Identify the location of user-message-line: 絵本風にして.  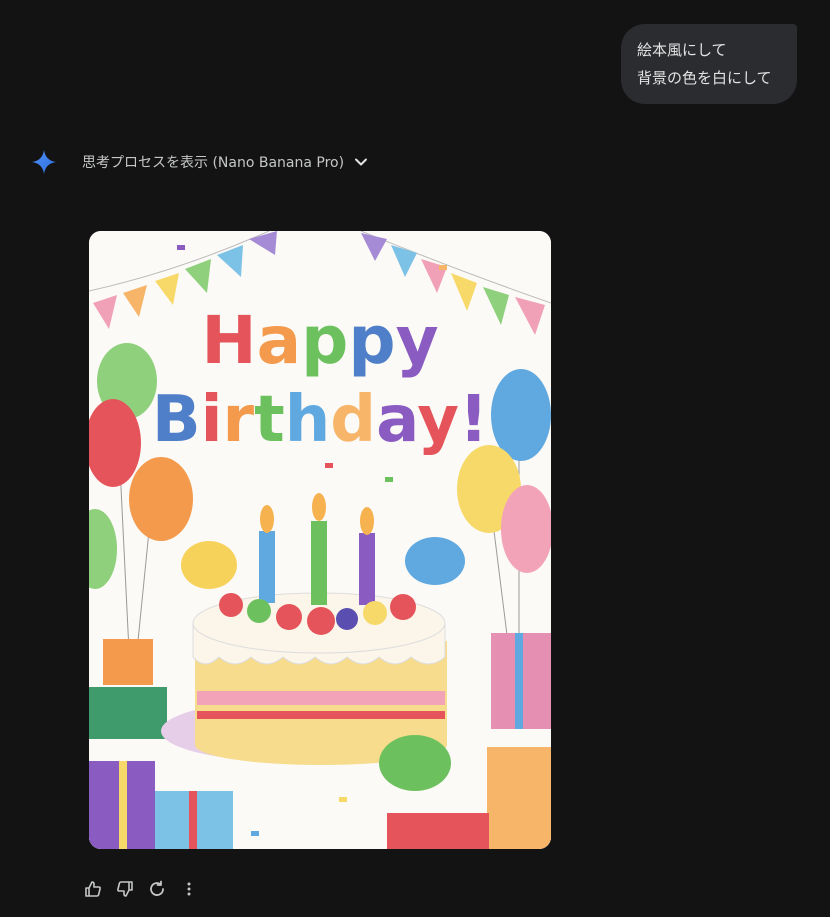
(682, 50).